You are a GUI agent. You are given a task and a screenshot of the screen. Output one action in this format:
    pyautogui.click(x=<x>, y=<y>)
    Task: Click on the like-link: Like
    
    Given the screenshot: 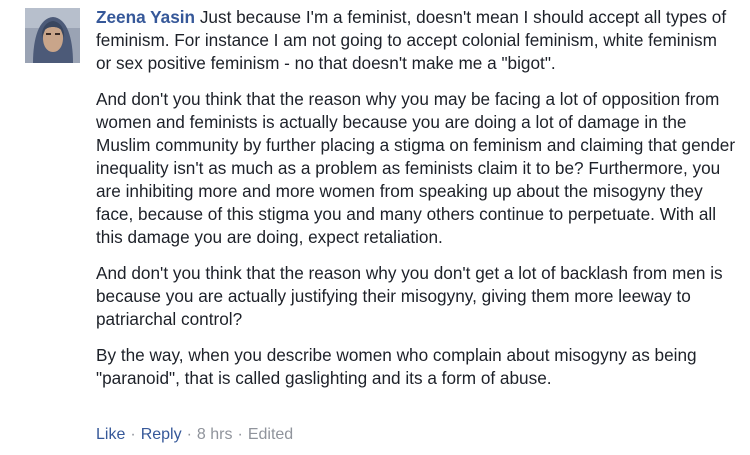 What is the action you would take?
    pyautogui.click(x=110, y=434)
    